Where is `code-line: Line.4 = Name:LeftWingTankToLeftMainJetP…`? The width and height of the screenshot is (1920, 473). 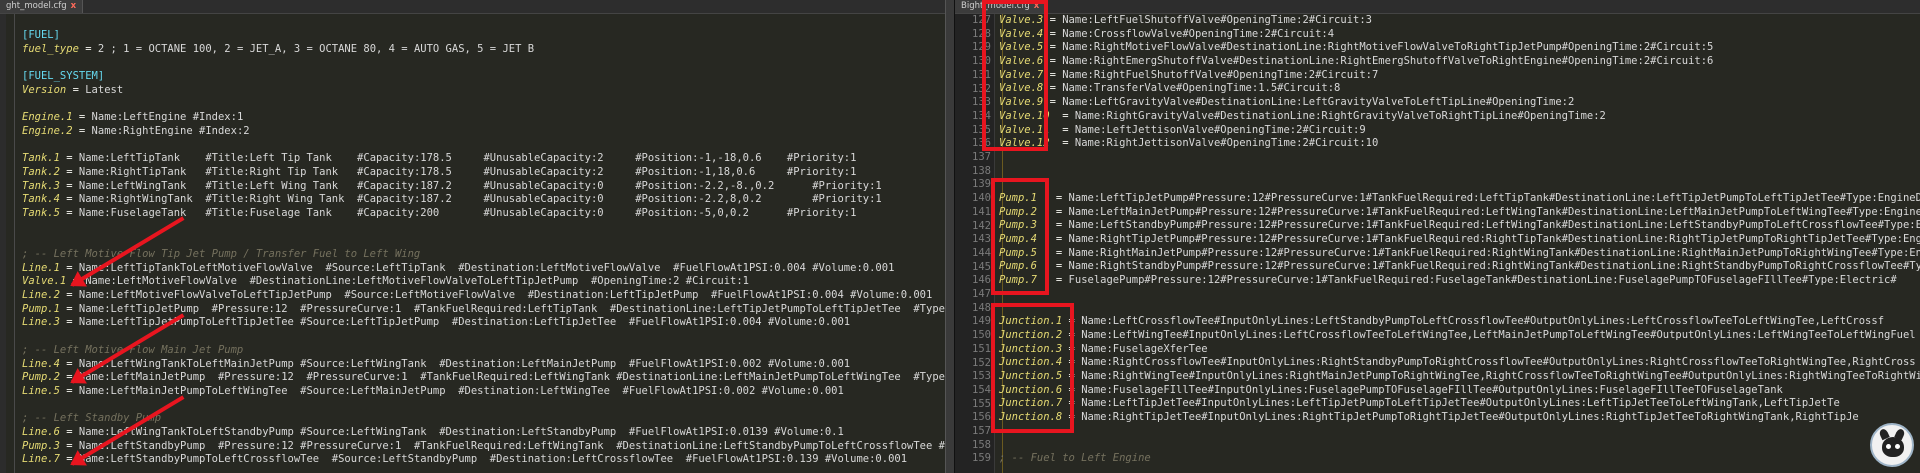 code-line: Line.4 = Name:LeftWingTankToLeftMainJetP… is located at coordinates (483, 365).